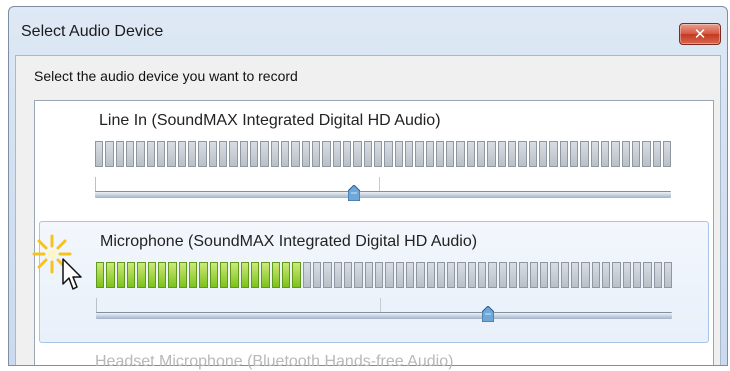  I want to click on volume-slider-line-in, so click(383, 190).